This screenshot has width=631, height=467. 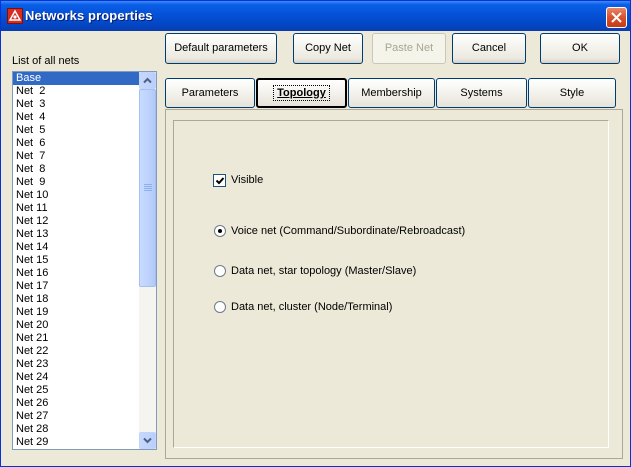 I want to click on chevron-up-icon, so click(x=147, y=80).